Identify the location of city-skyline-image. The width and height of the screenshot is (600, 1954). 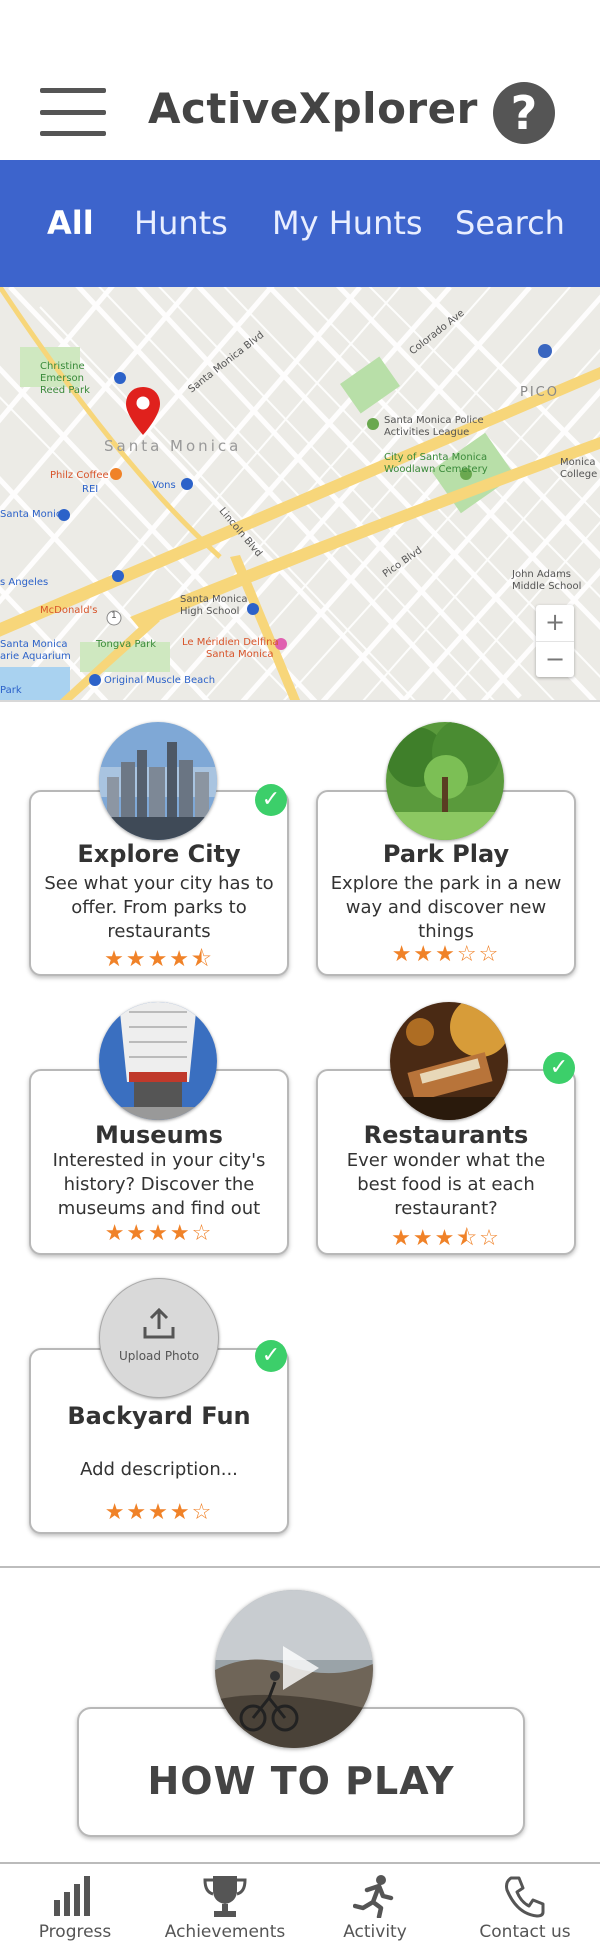
(158, 781).